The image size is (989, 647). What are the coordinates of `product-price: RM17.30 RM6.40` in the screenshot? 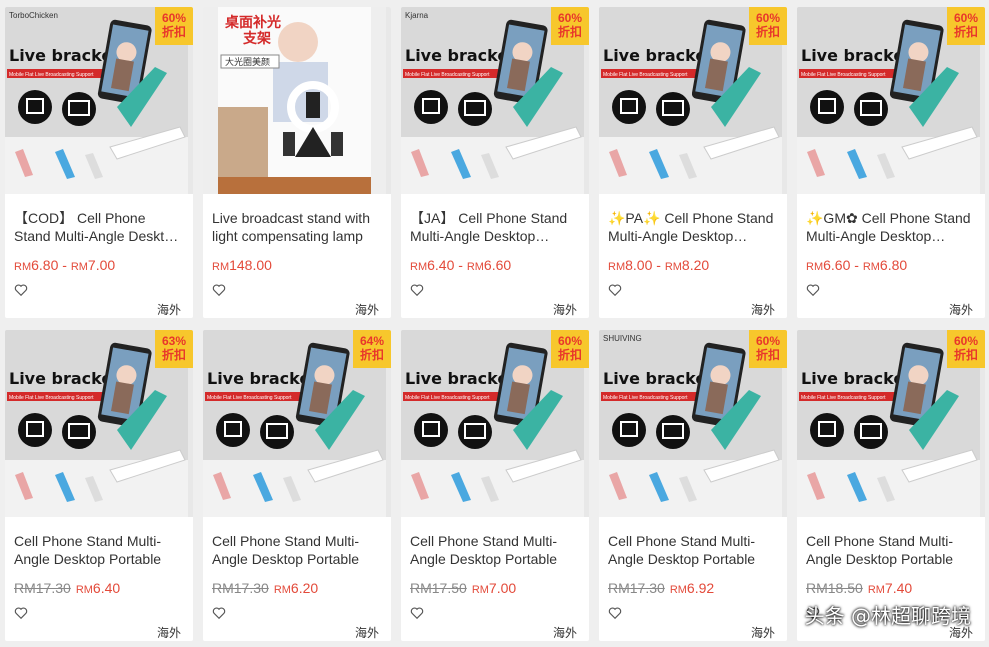 It's located at (67, 588).